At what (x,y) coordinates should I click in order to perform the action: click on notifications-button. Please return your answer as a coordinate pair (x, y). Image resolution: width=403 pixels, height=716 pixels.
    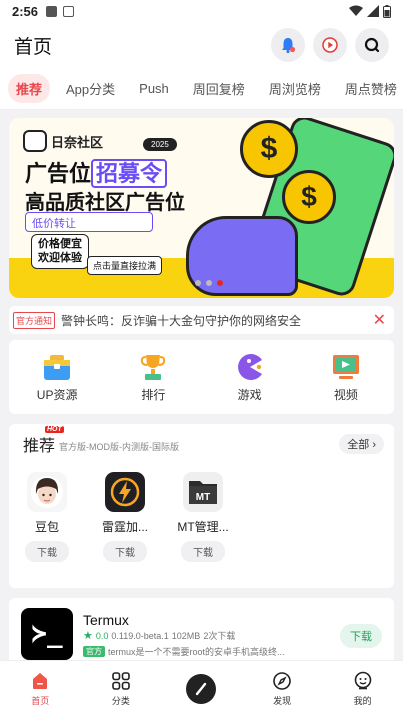
    Looking at the image, I should click on (288, 45).